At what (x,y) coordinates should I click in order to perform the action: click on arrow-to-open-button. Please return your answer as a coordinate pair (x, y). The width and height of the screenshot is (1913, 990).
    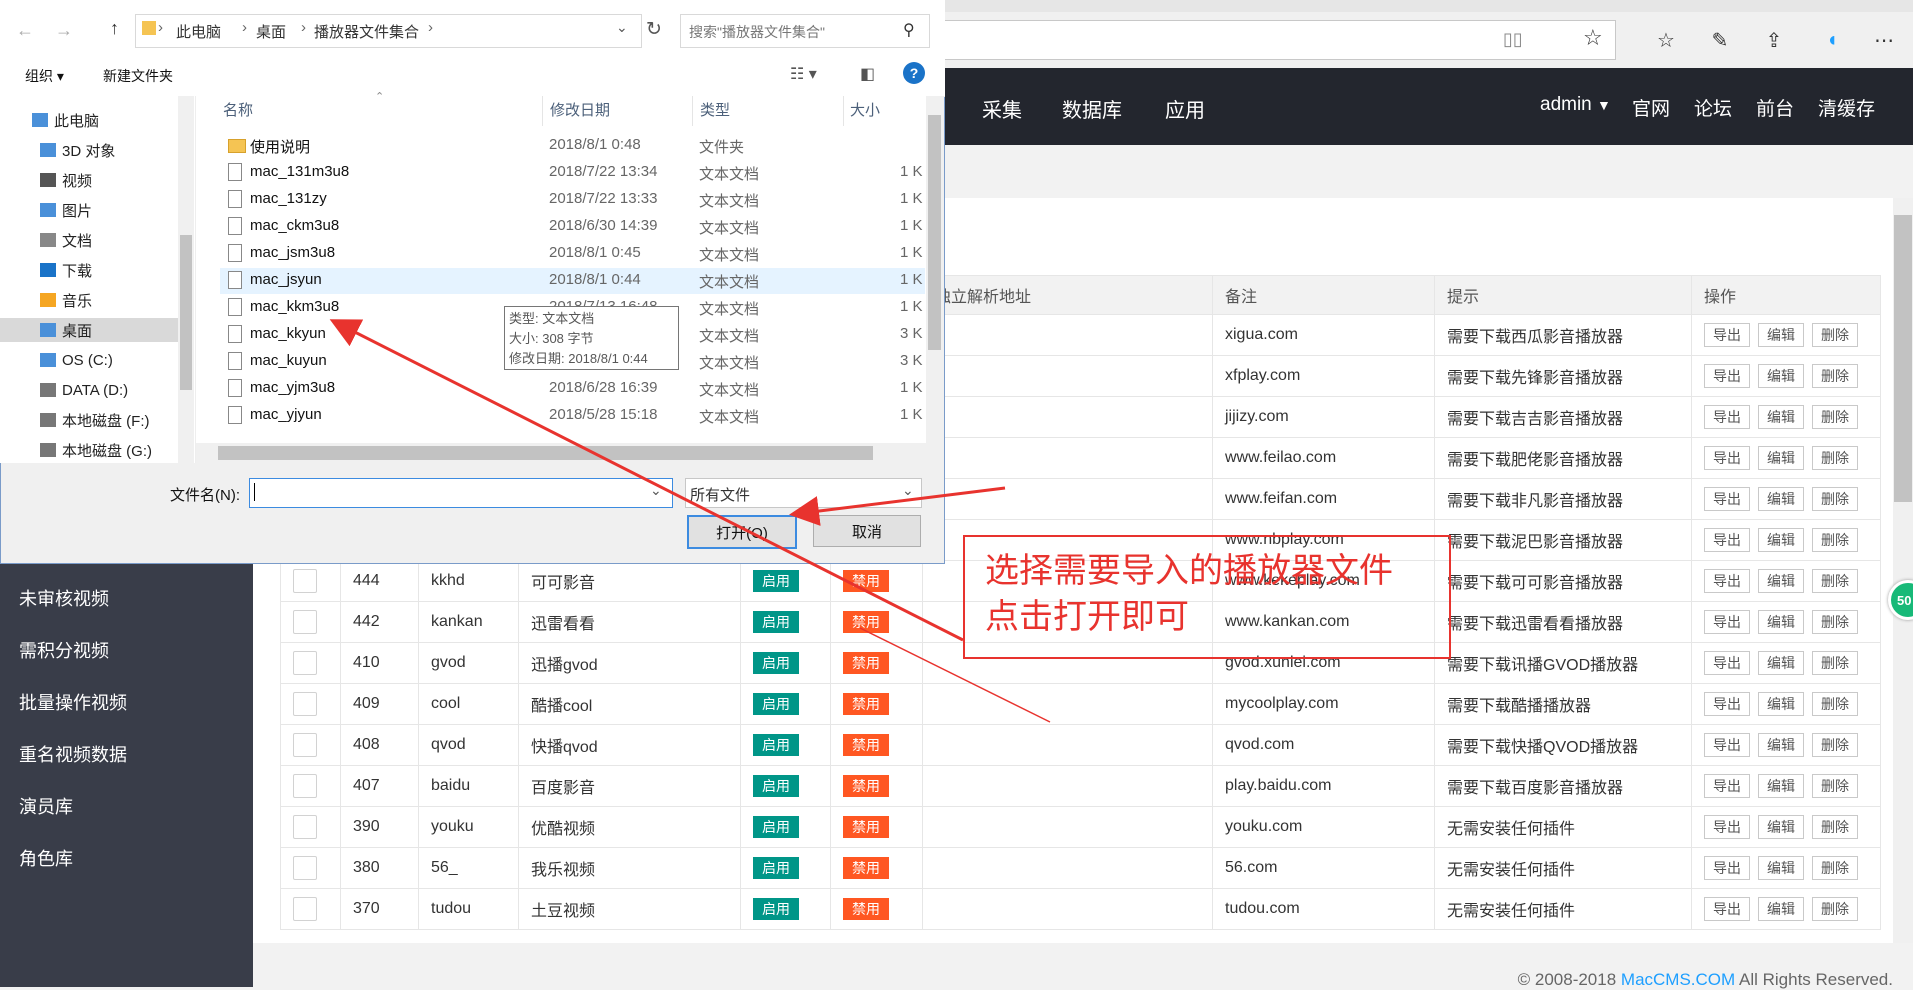
    Looking at the image, I should click on (897, 506).